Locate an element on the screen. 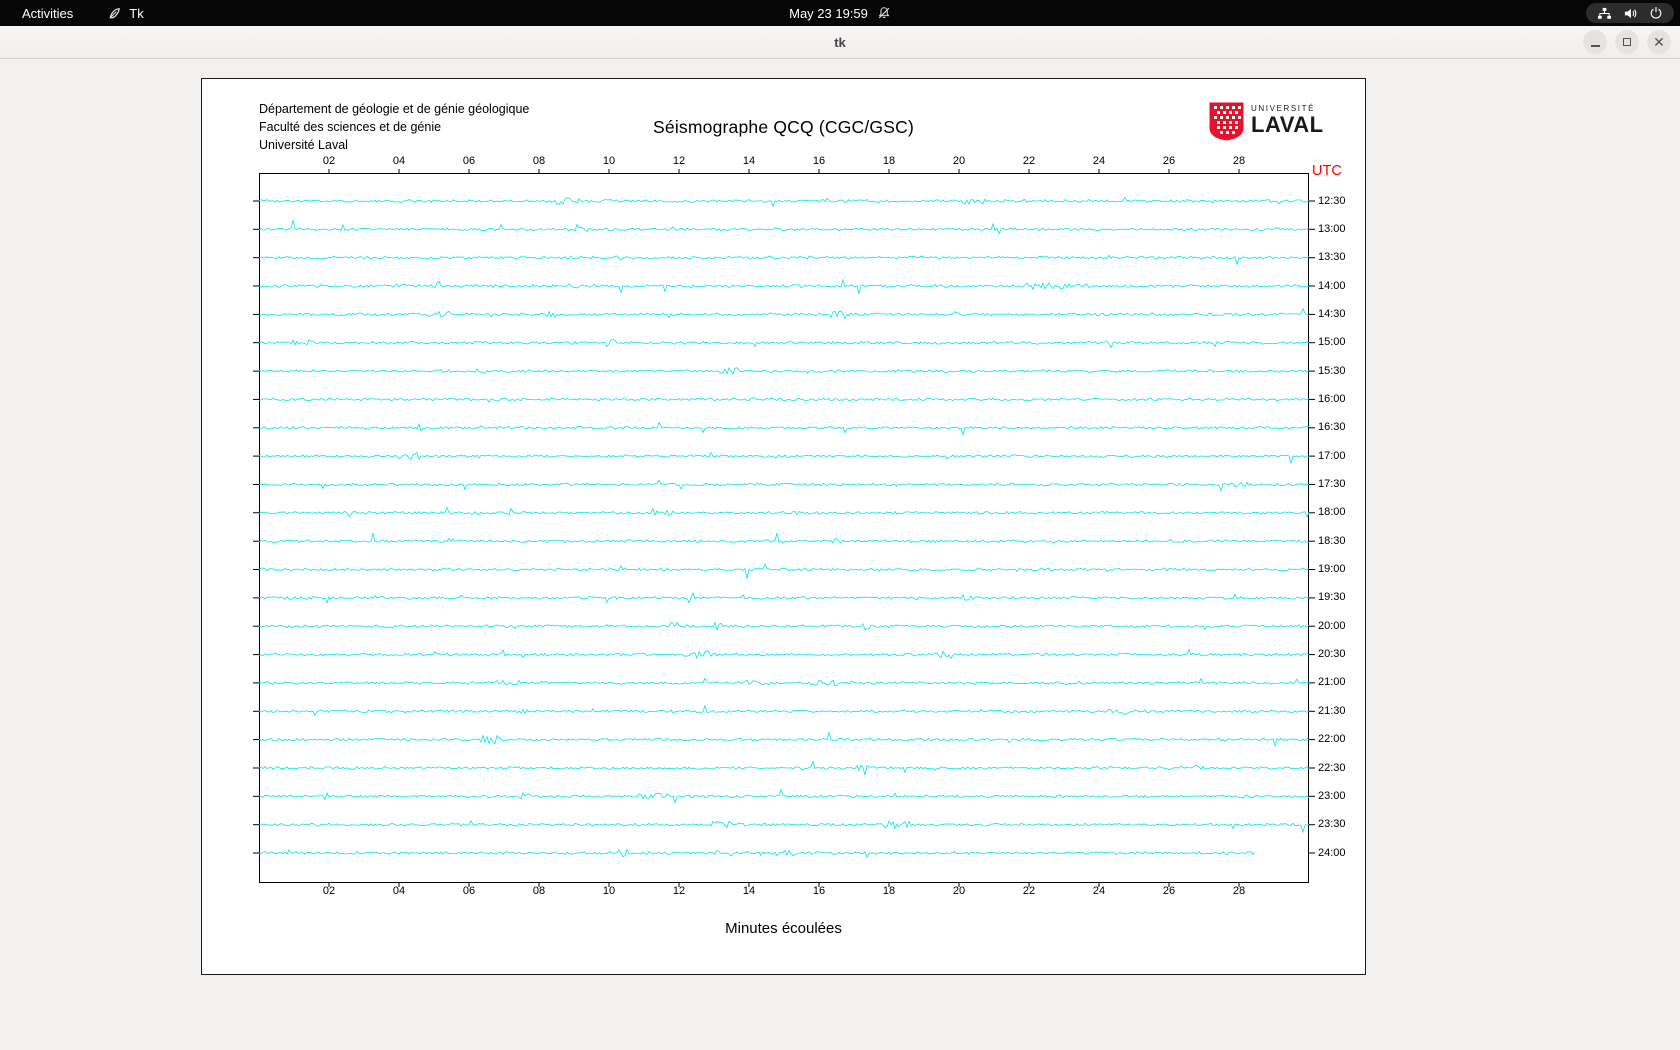 Image resolution: width=1680 pixels, height=1050 pixels. time-label: 15:30 is located at coordinates (1332, 370).